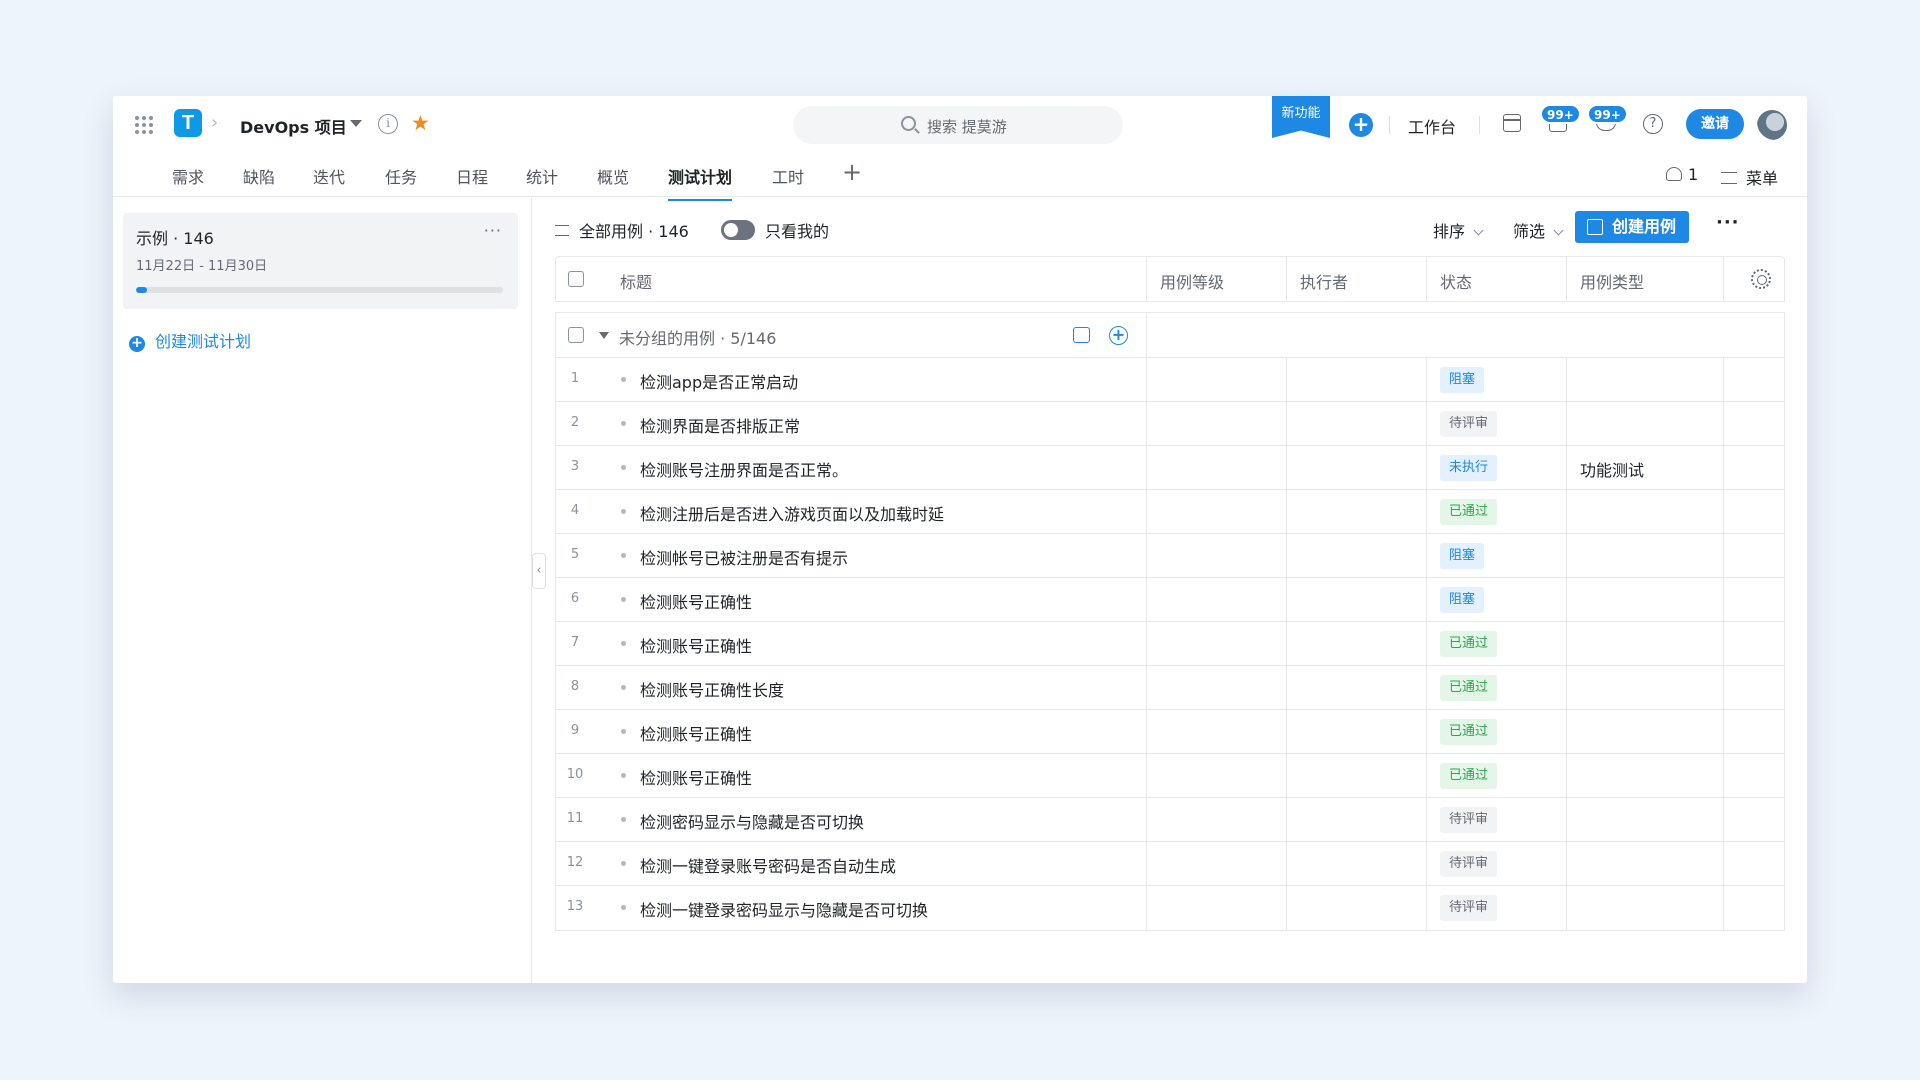 The width and height of the screenshot is (1920, 1080). I want to click on sort-button: 排序, so click(1458, 230).